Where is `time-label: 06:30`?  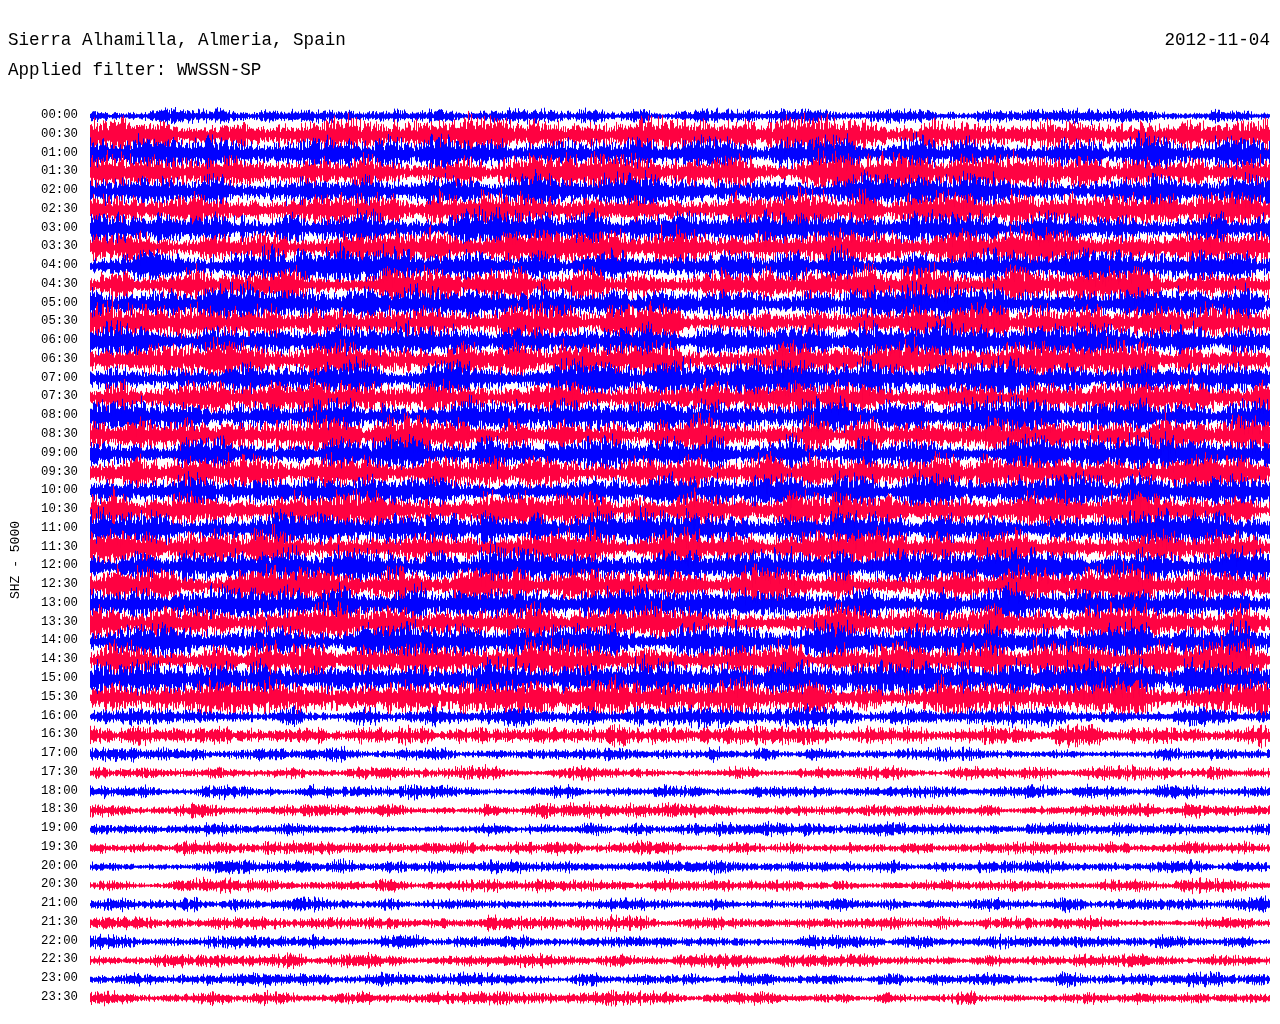
time-label: 06:30 is located at coordinates (59, 359).